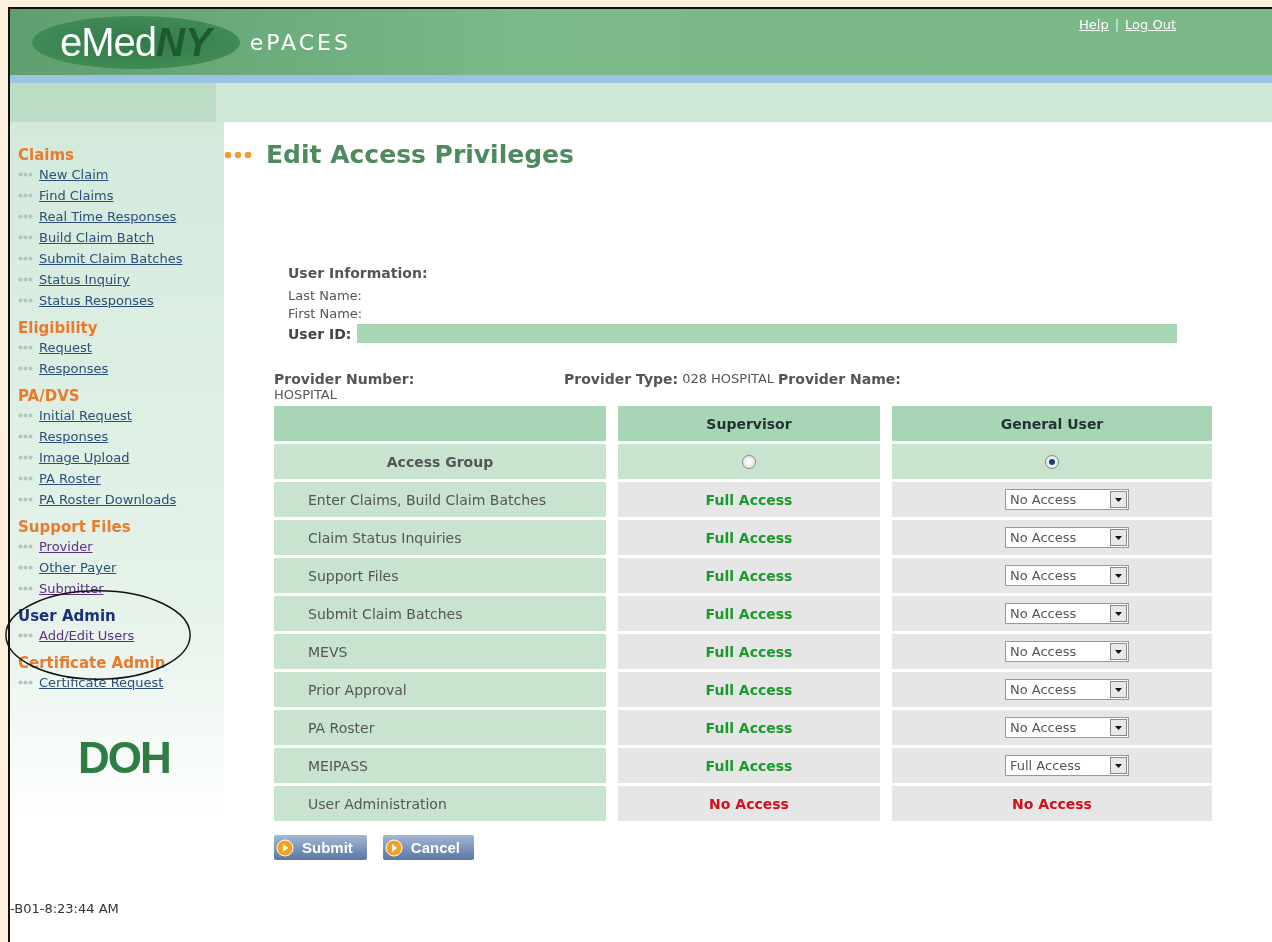  What do you see at coordinates (728, 379) in the screenshot?
I see `field-value: 028 HOSPITAL` at bounding box center [728, 379].